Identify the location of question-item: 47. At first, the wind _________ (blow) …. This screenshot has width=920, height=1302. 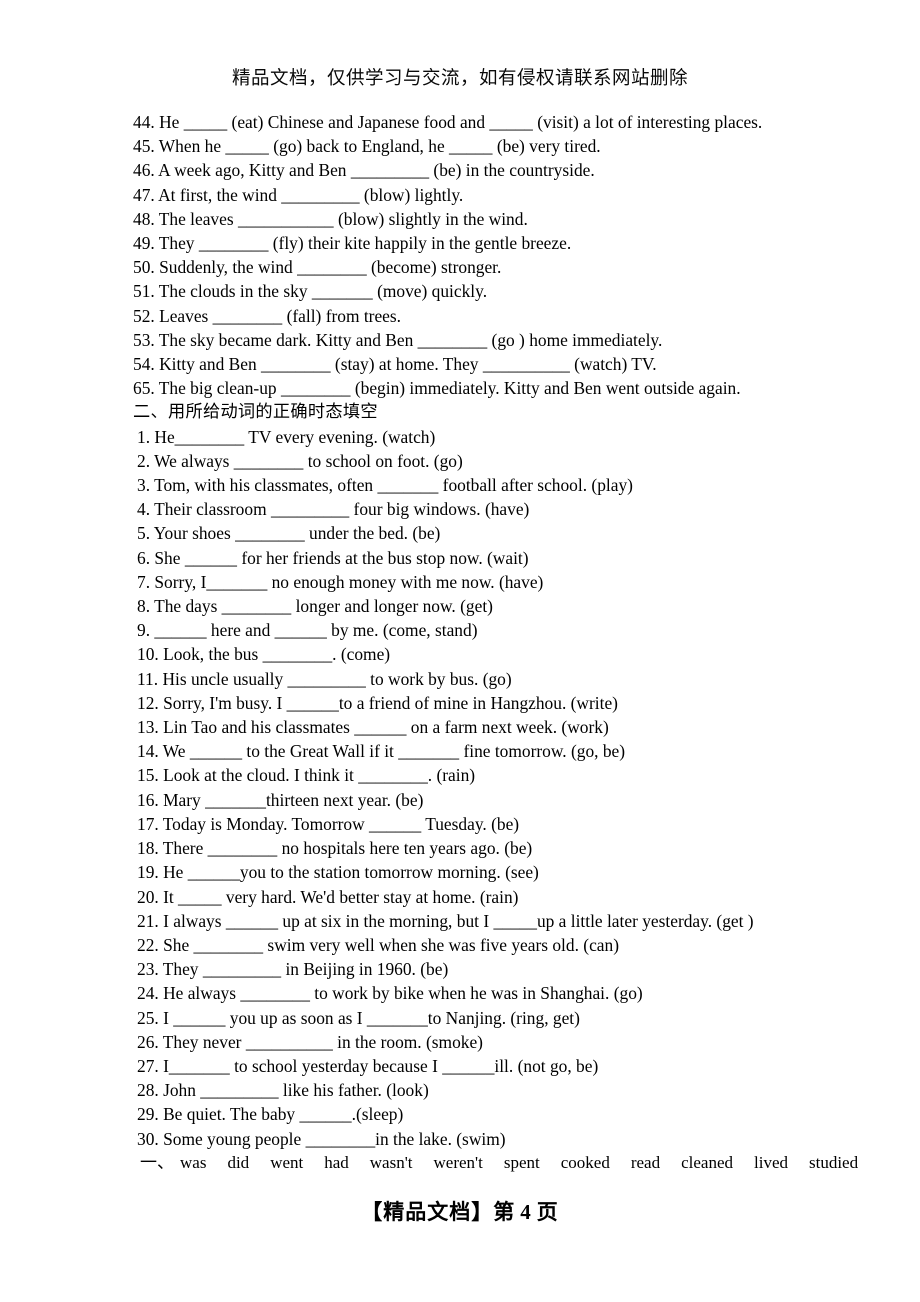
(298, 194).